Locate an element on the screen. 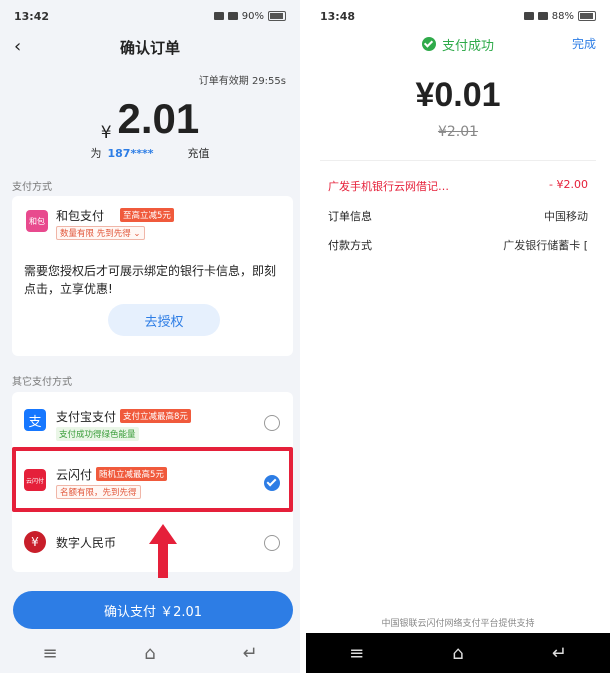 This screenshot has width=610, height=673. amount-value: 2.01 is located at coordinates (158, 118).